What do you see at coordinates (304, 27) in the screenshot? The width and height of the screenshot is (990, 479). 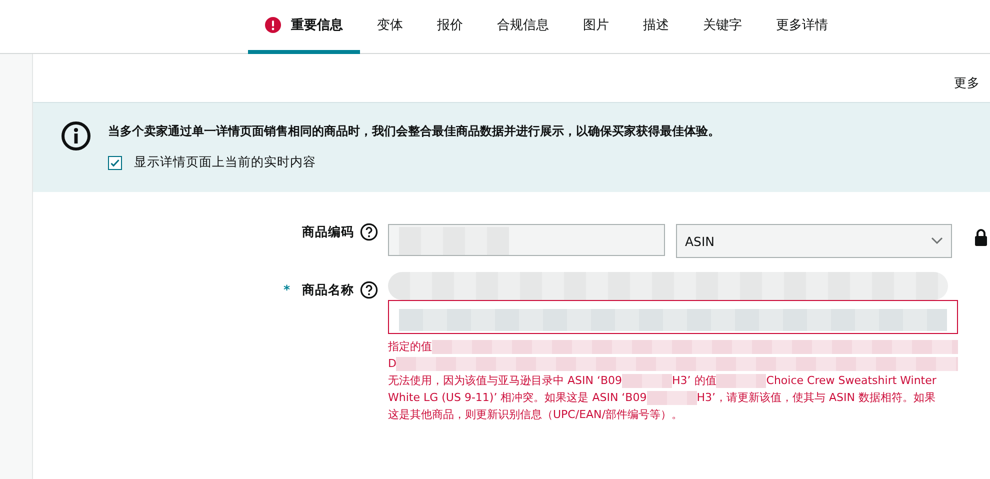 I see `tab: 重要信息` at bounding box center [304, 27].